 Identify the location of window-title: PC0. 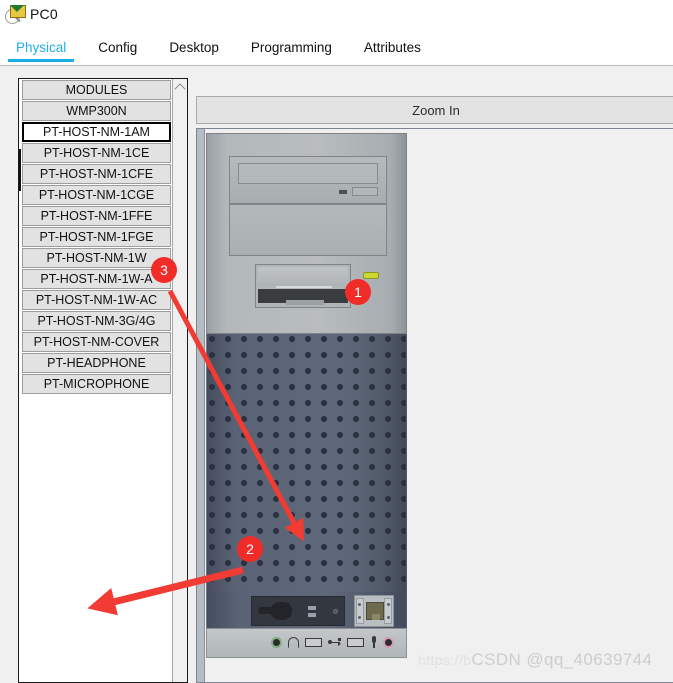
(44, 14).